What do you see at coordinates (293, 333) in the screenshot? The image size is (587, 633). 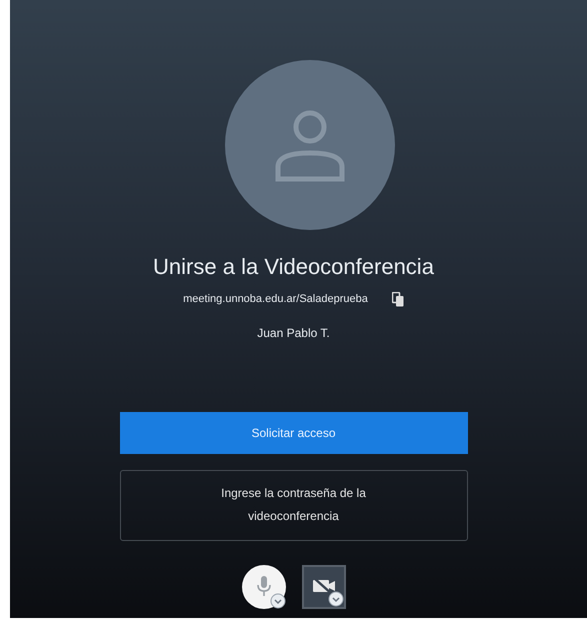 I see `user-name: Juan Pablo T.` at bounding box center [293, 333].